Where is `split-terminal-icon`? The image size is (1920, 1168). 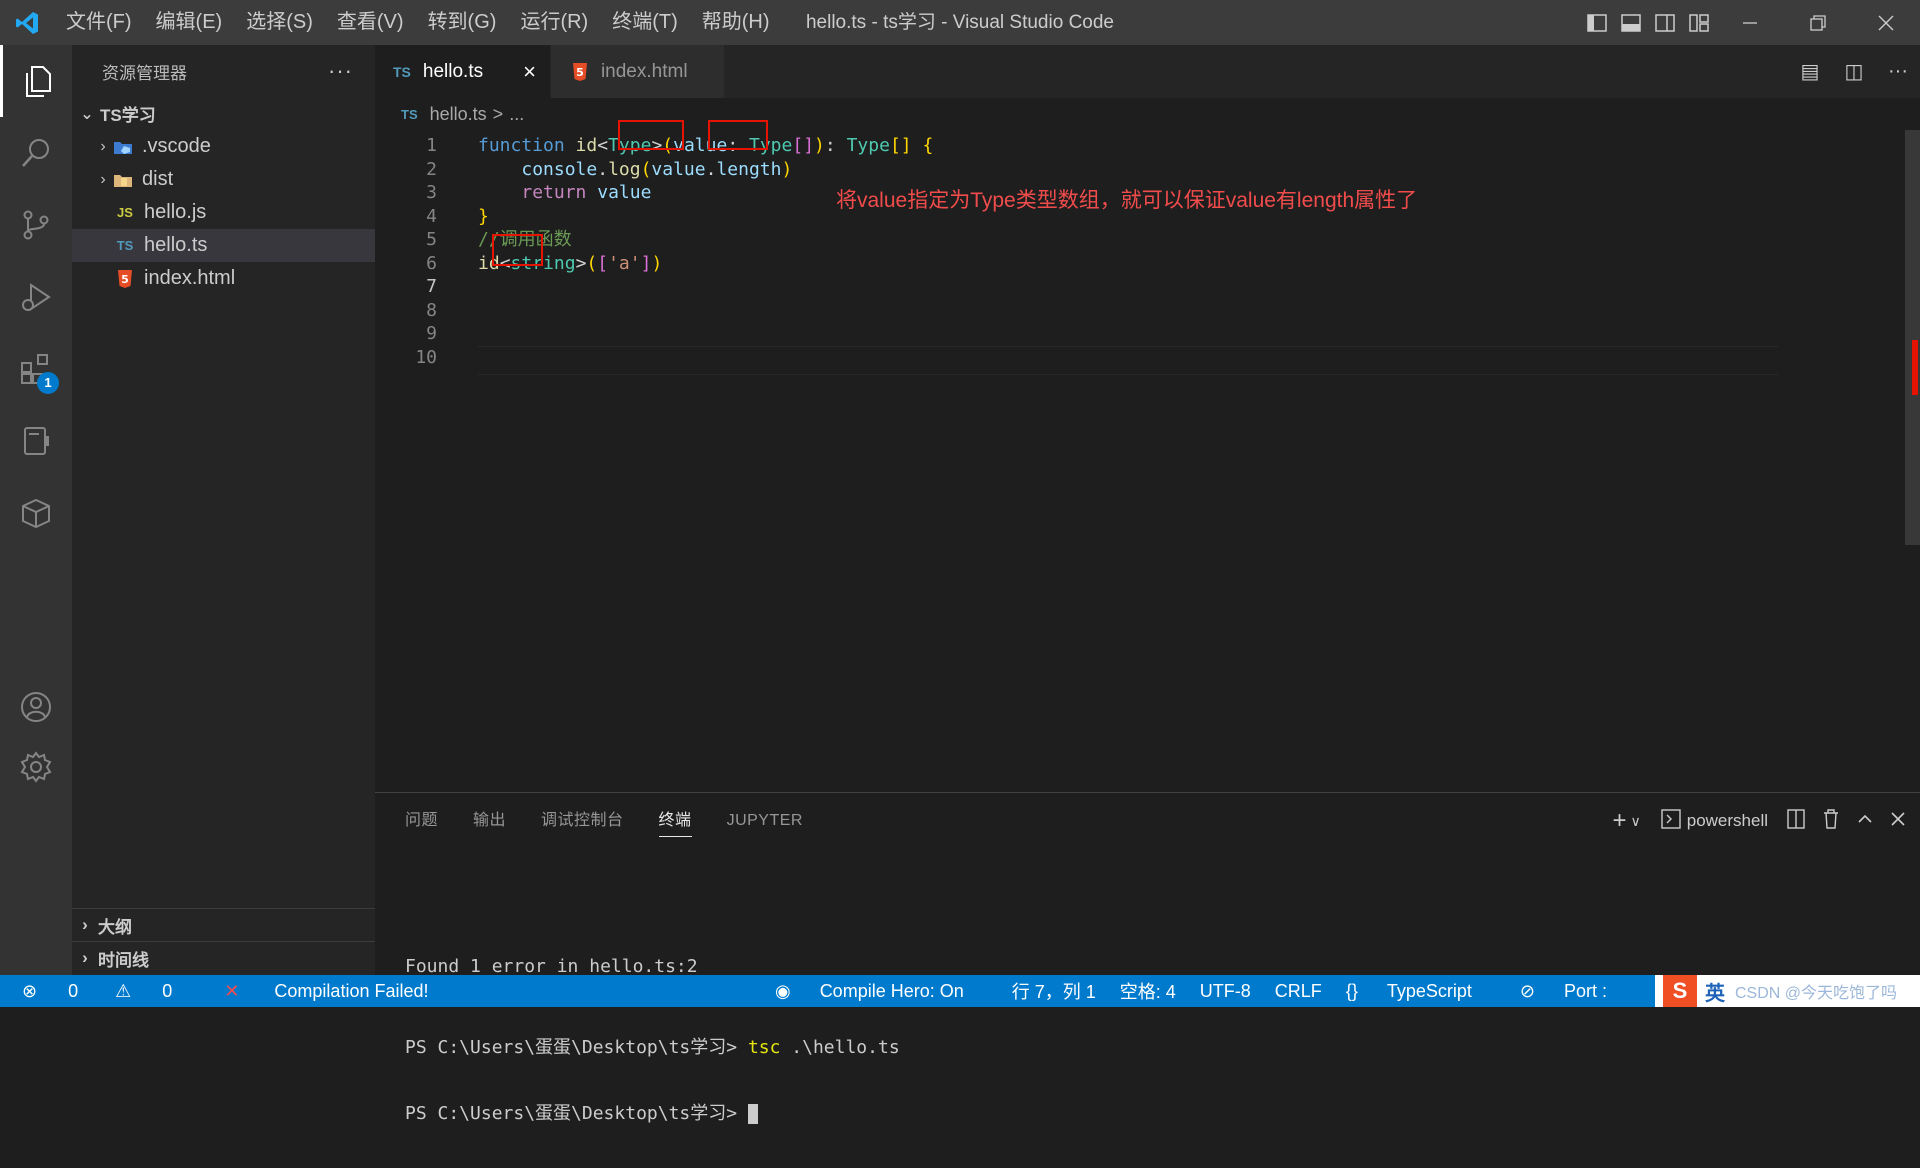
split-terminal-icon is located at coordinates (1796, 821).